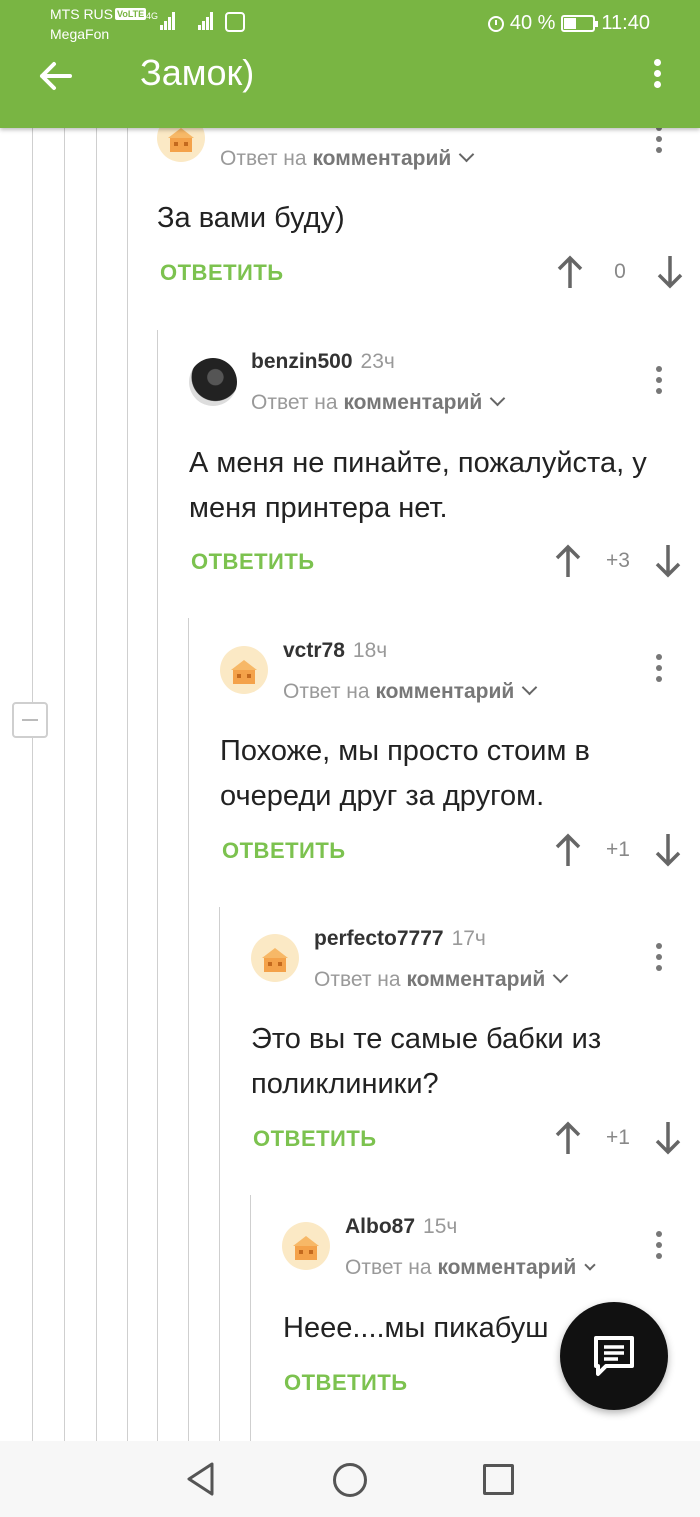 This screenshot has width=700, height=1517. I want to click on comment-author: perfecto7777 17ч, so click(400, 939).